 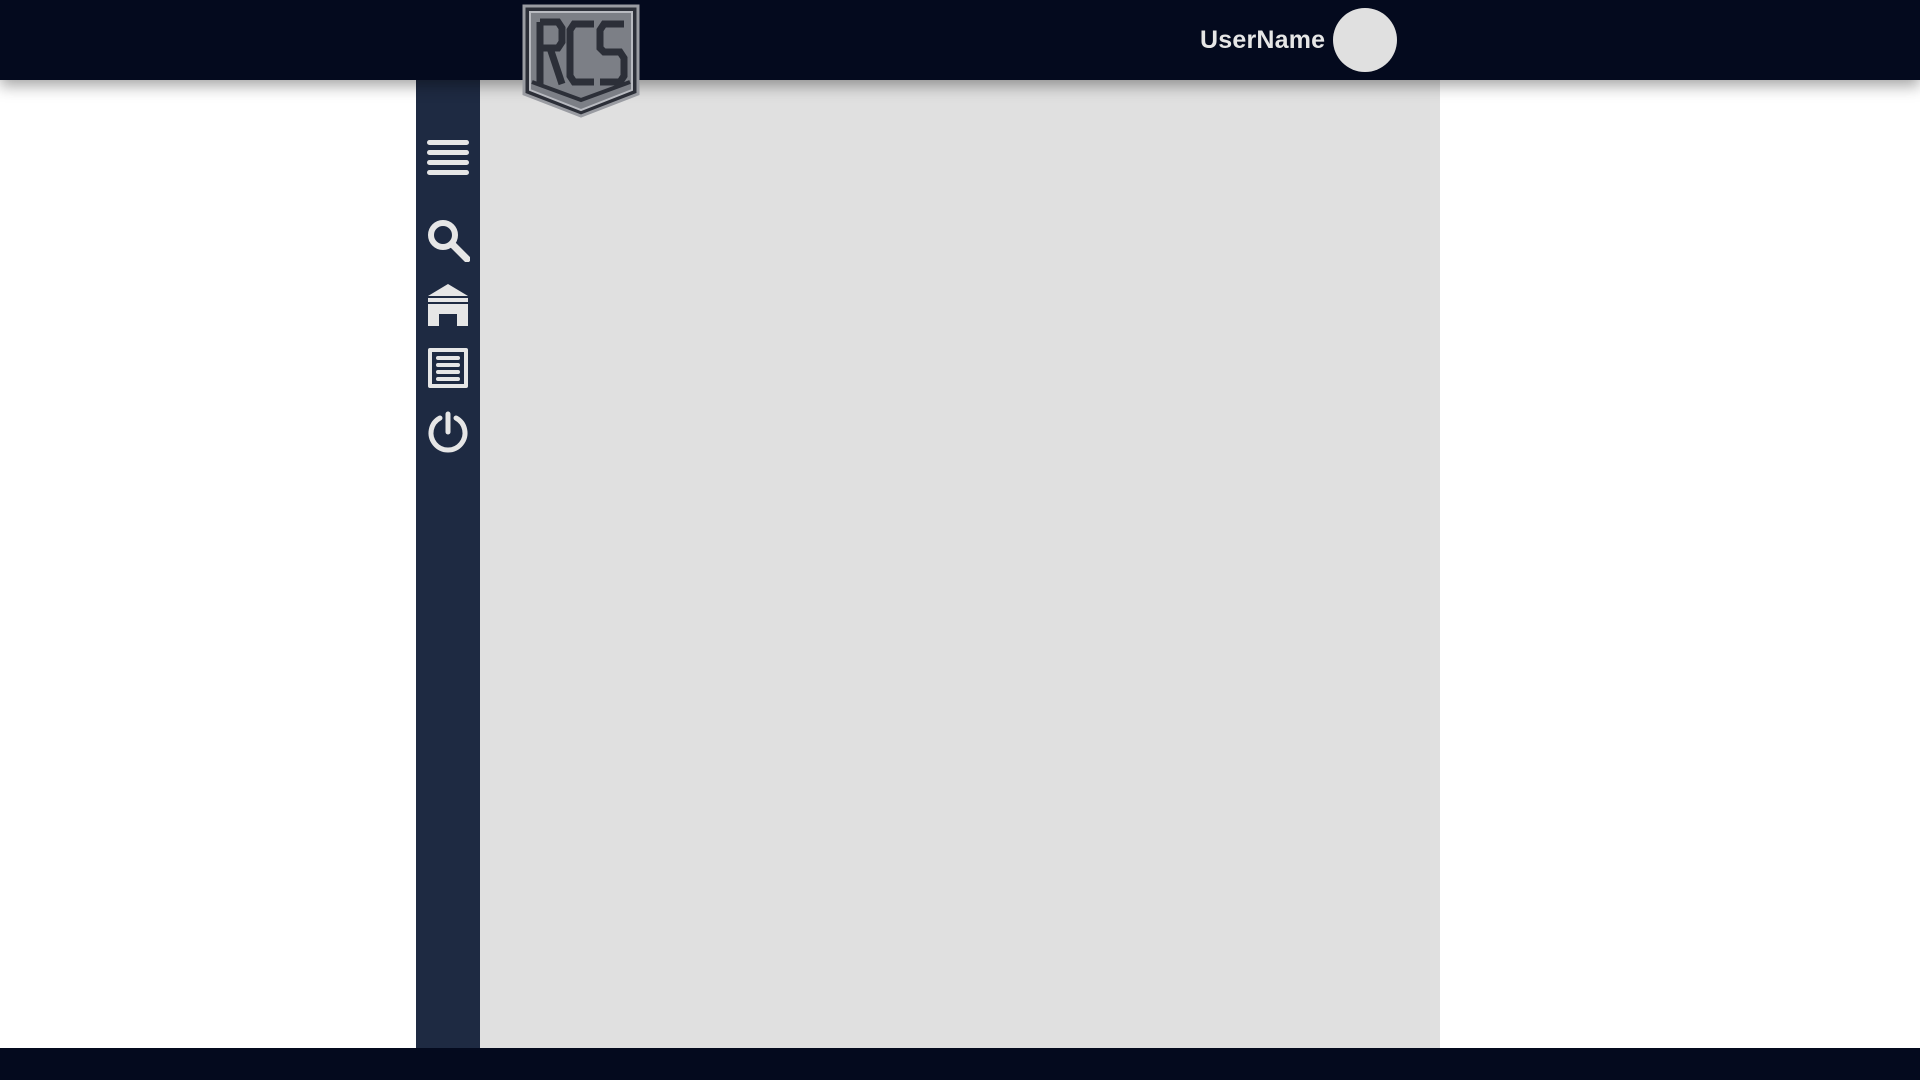 I want to click on document-icon, so click(x=448, y=368).